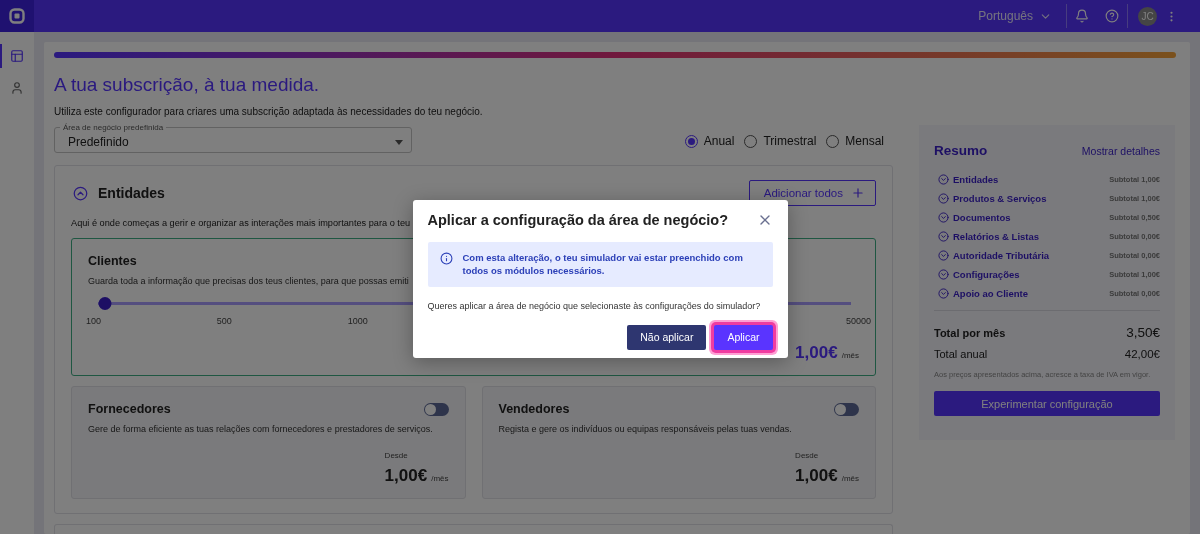 The height and width of the screenshot is (534, 1200). What do you see at coordinates (1143, 332) in the screenshot?
I see `total-value: 3,50€` at bounding box center [1143, 332].